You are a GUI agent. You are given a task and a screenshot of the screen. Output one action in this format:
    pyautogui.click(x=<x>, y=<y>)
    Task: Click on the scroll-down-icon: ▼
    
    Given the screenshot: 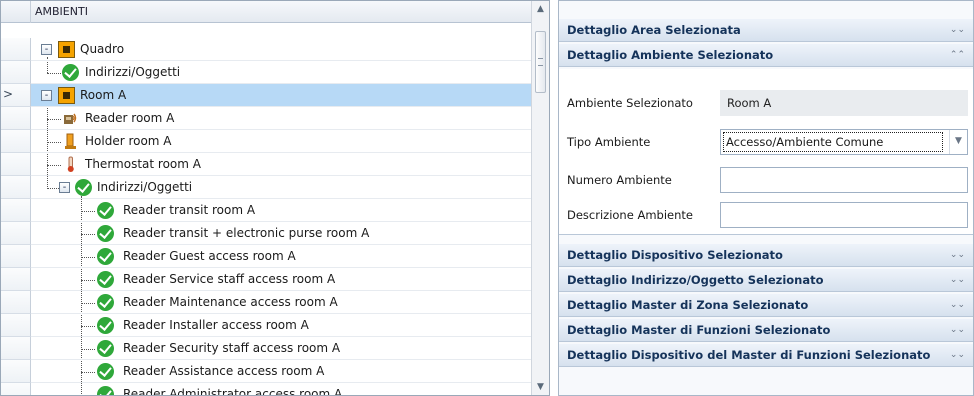 What is the action you would take?
    pyautogui.click(x=540, y=387)
    